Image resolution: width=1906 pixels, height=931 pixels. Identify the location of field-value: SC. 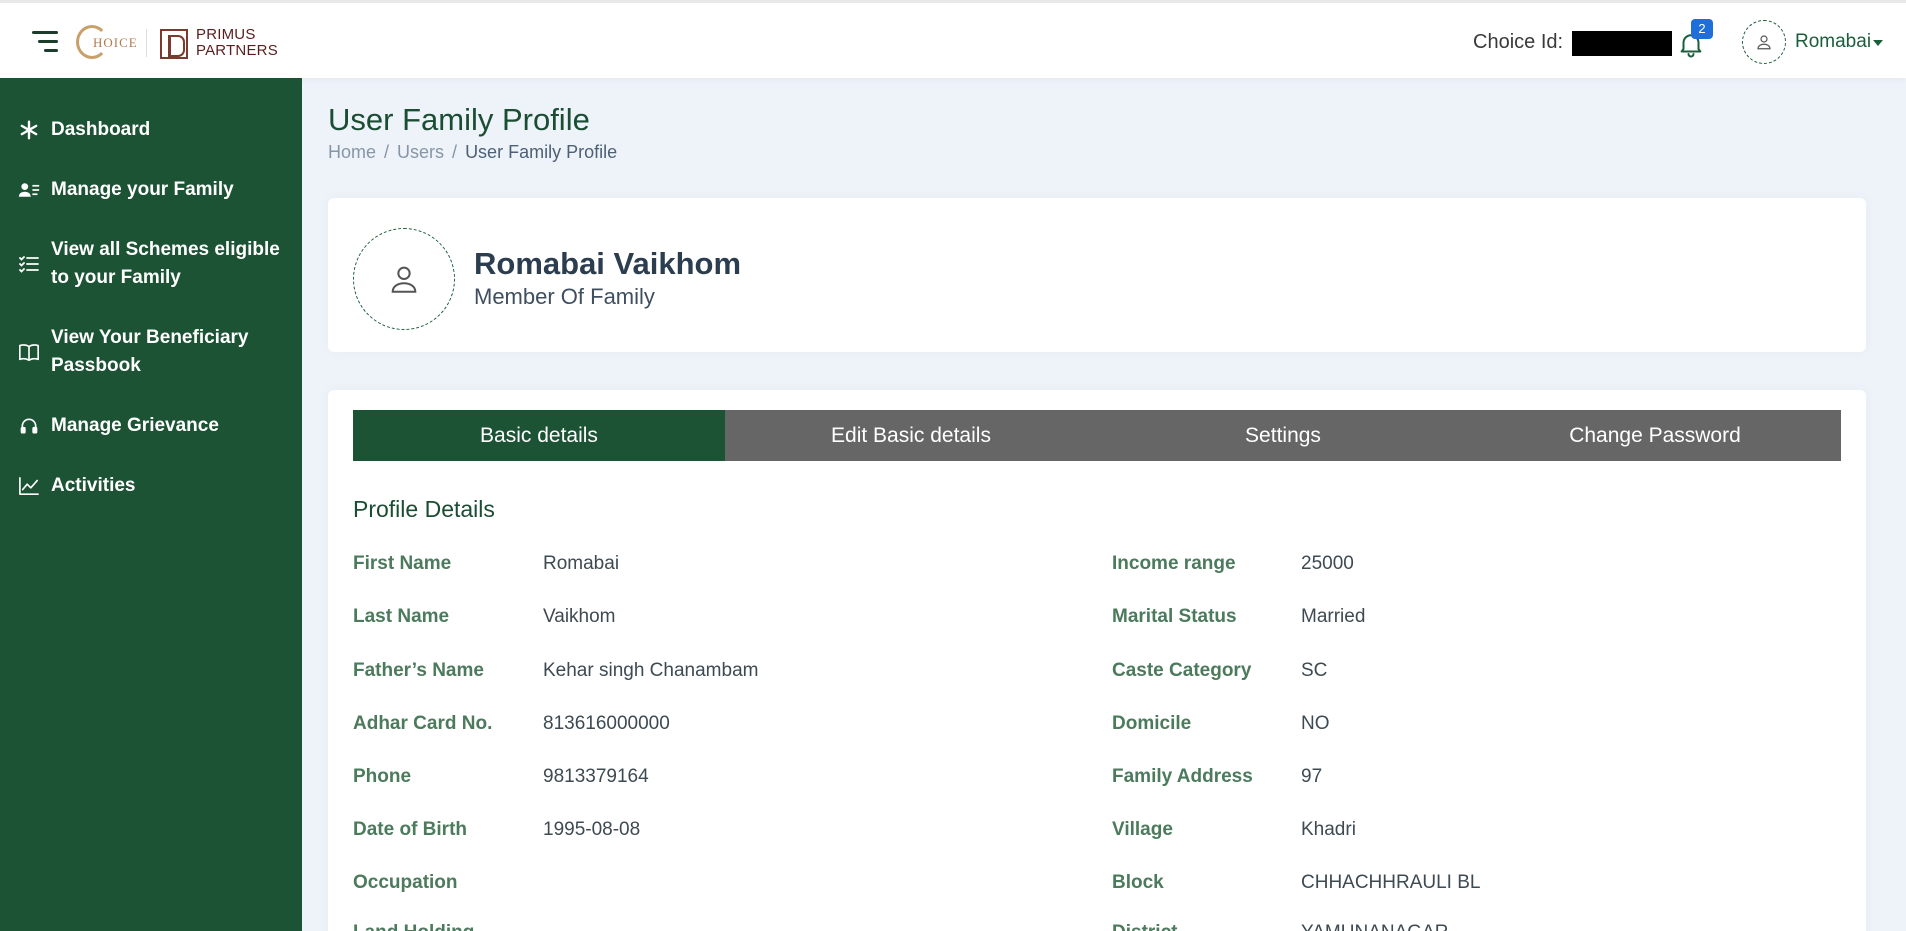
(1314, 670).